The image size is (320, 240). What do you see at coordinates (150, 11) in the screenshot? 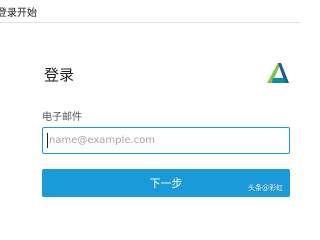
I see `window-titlebar: 登录开始` at bounding box center [150, 11].